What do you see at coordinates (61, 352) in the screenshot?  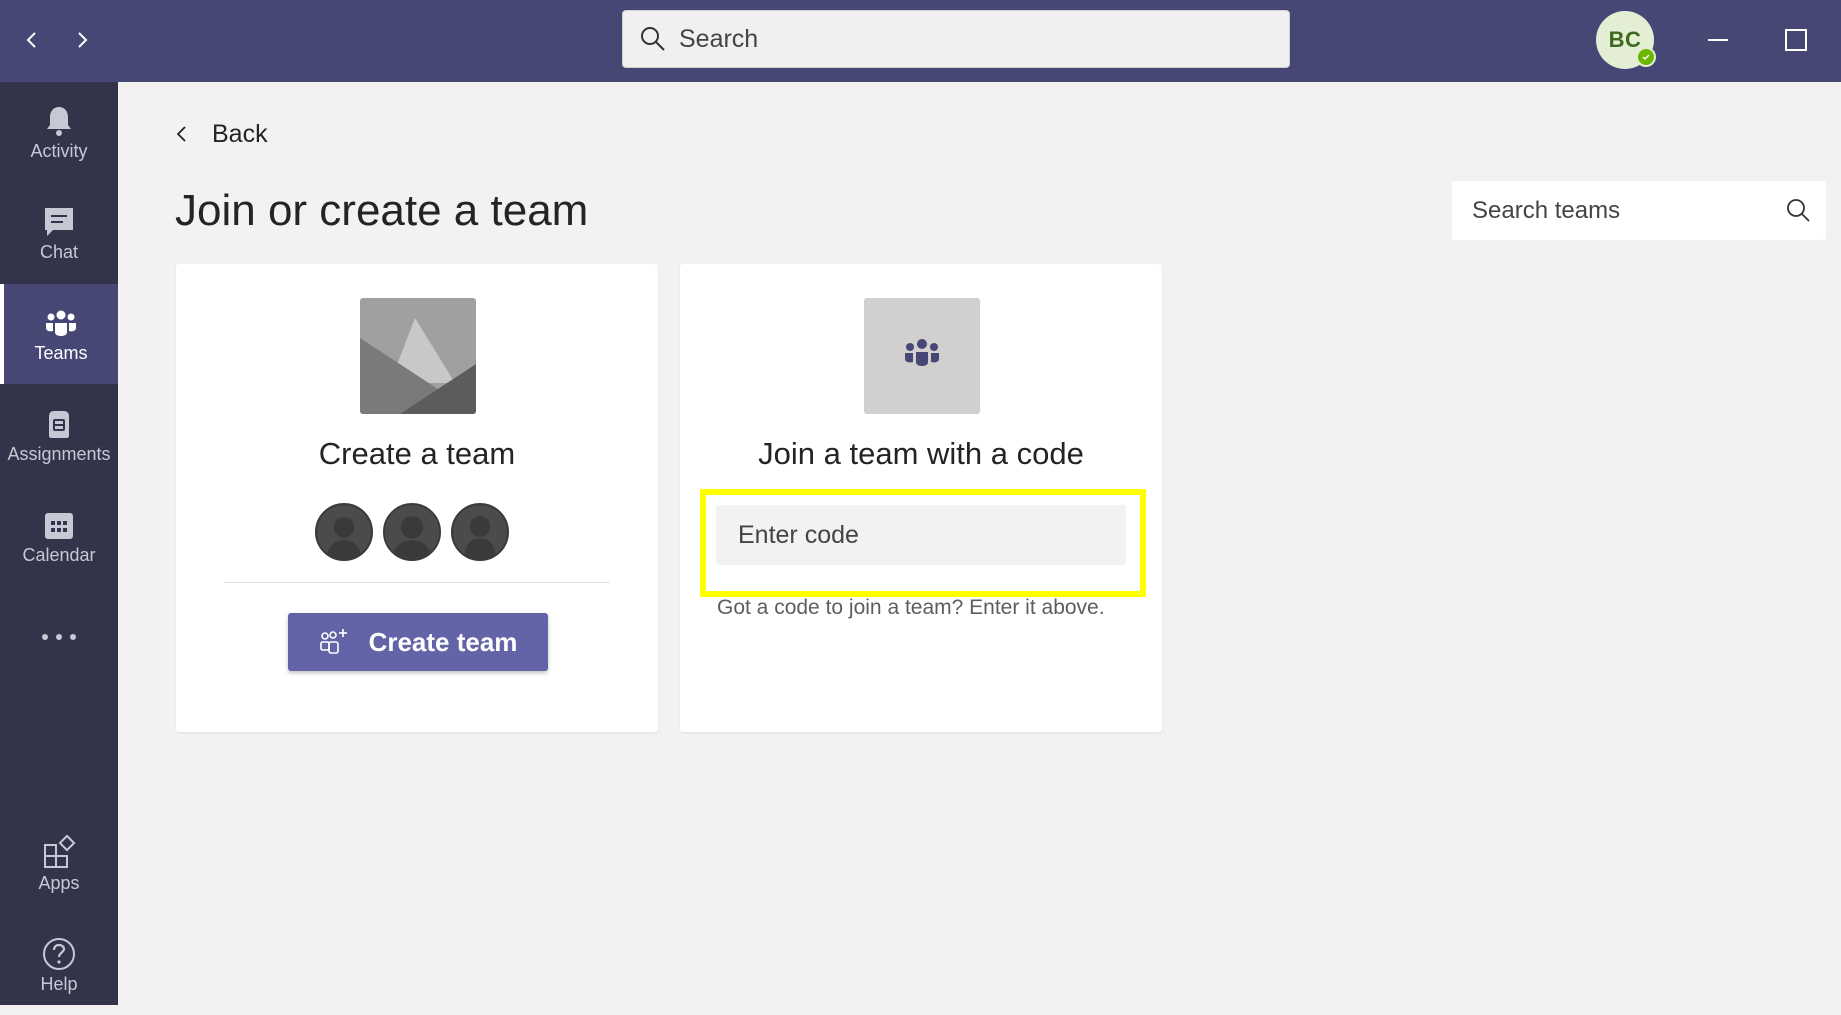 I see `rail-item-label: Teams` at bounding box center [61, 352].